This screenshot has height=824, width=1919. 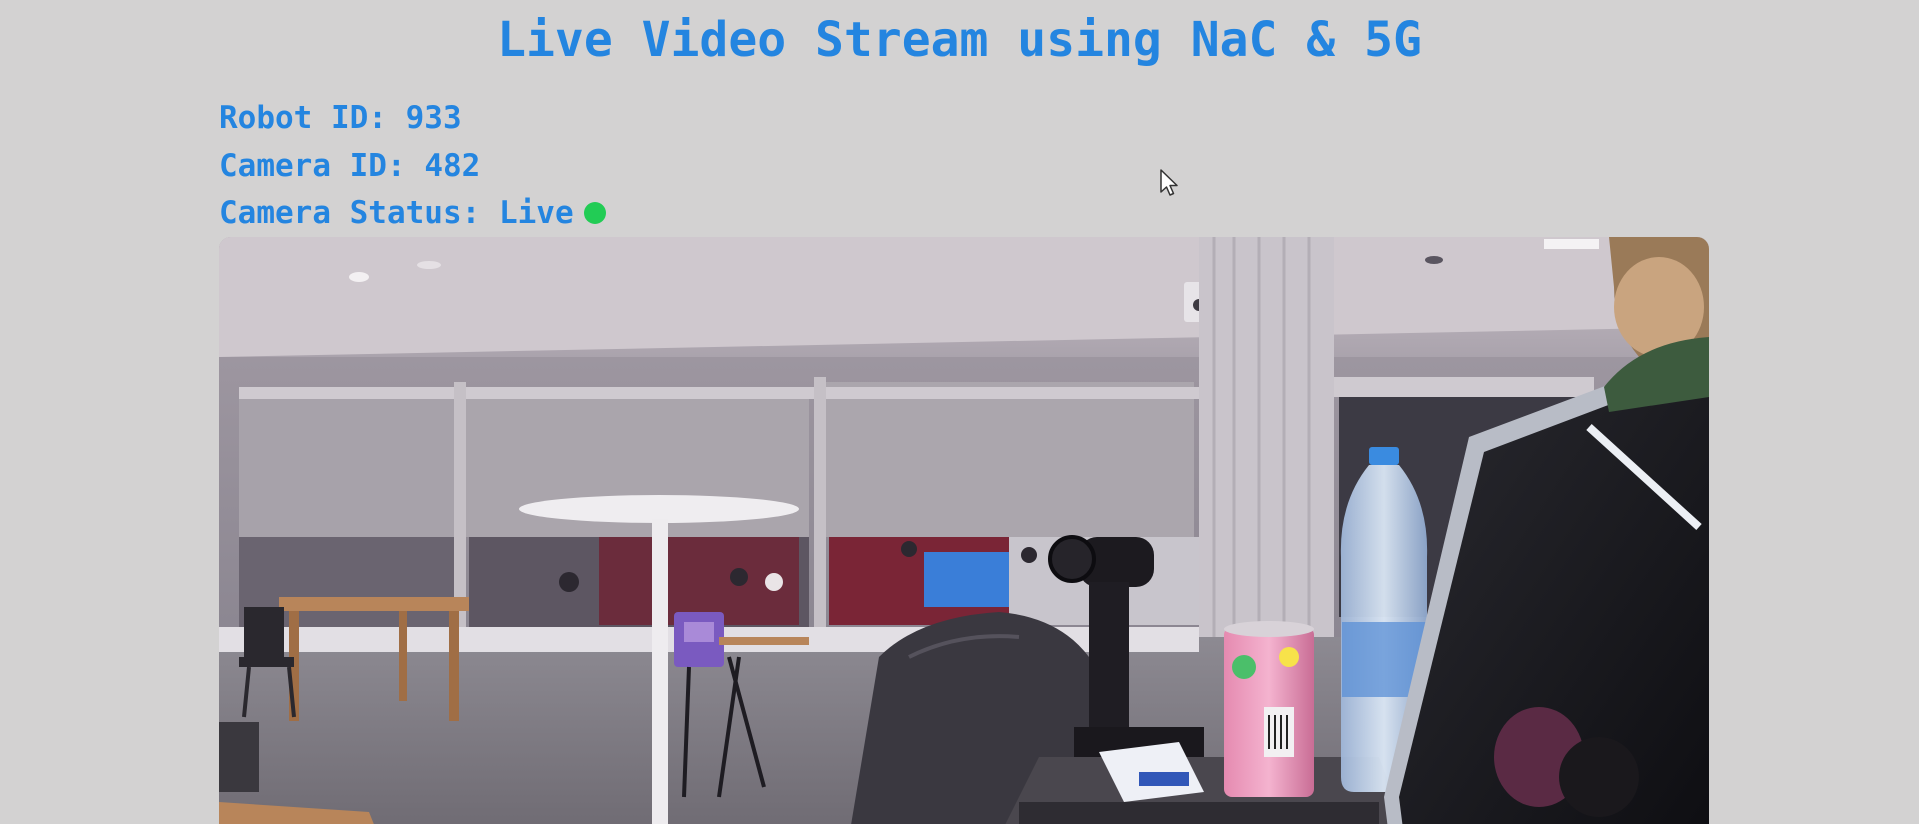 I want to click on page-title: Live Video Stream using NaC & 5G, so click(x=959, y=40).